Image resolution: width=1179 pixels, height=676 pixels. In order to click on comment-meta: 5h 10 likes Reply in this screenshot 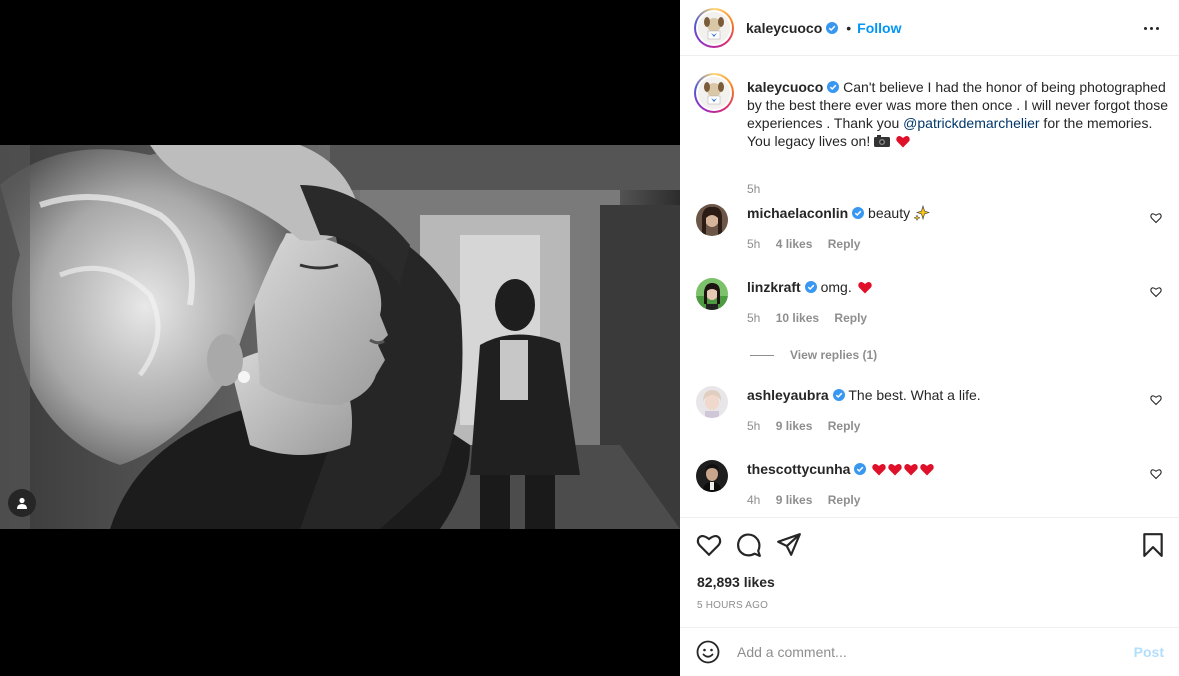, I will do `click(813, 318)`.